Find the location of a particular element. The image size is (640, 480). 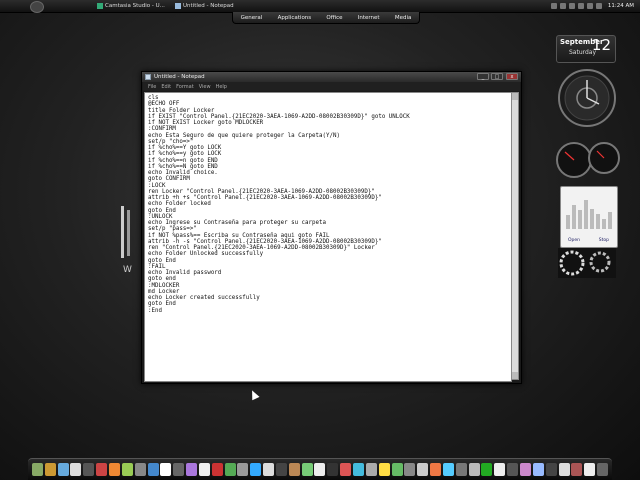

notepad-menubar: File Edit Format View Help is located at coordinates (331, 86).